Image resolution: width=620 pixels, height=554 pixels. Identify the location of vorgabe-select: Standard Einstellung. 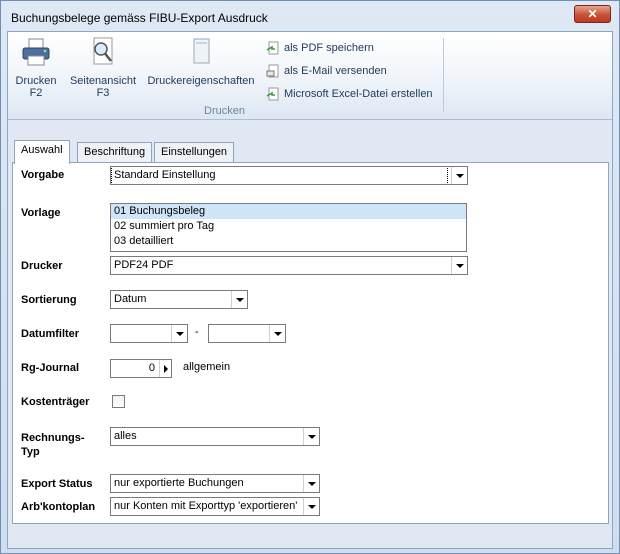
(289, 175).